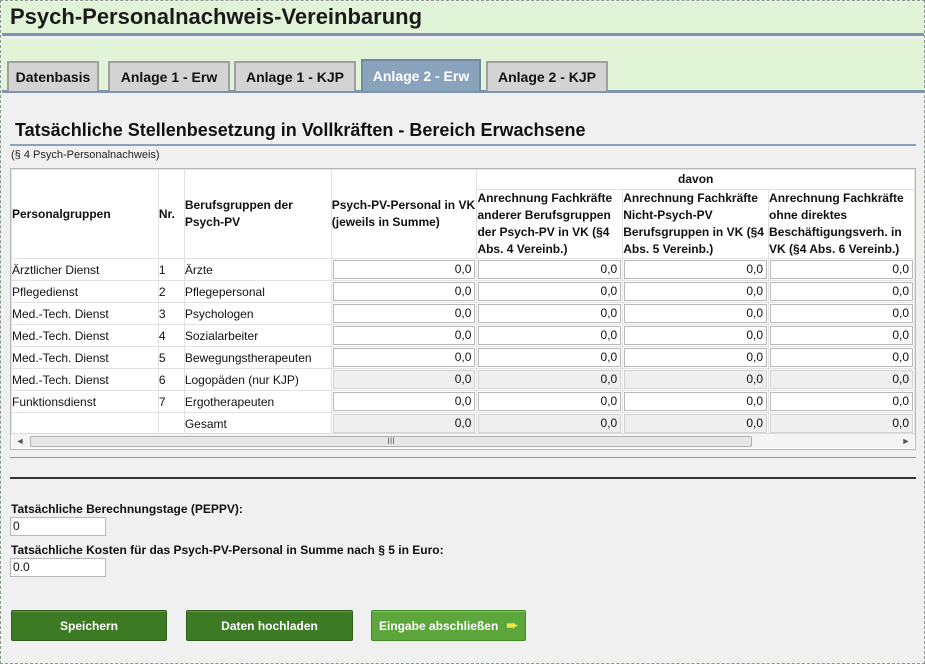 This screenshot has width=925, height=664. Describe the element at coordinates (257, 423) in the screenshot. I see `cell-total-label: Gesamt` at that location.